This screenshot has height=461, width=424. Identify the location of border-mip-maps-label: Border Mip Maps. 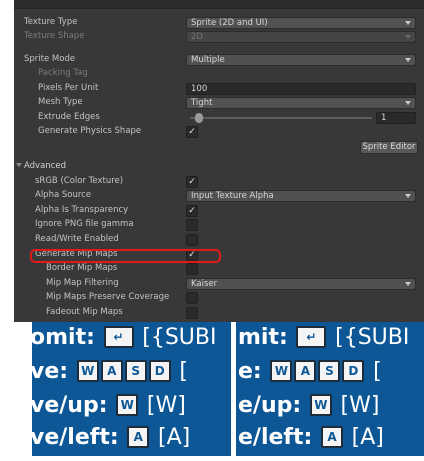
(82, 268).